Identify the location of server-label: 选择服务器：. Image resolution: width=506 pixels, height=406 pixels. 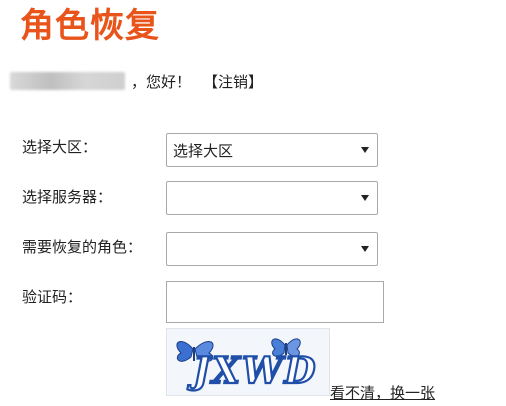
(67, 197).